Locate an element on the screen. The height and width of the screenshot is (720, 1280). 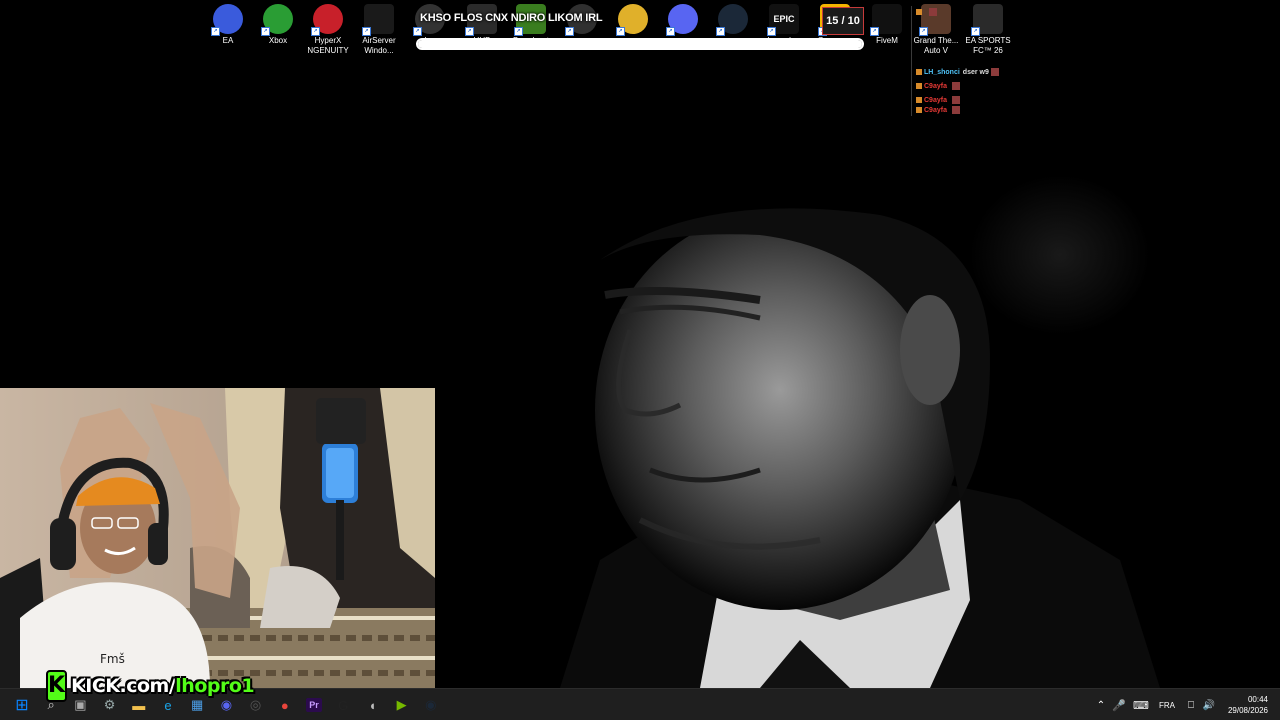
hyperx-icon: ↗ is located at coordinates (327, 20).